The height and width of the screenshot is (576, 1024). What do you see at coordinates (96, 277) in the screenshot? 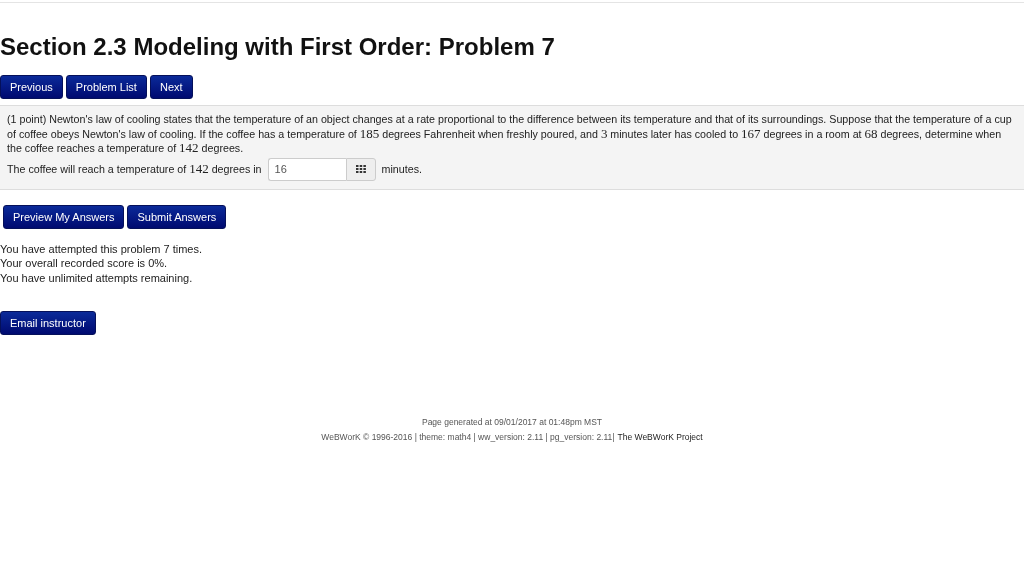
I see `attempt-message: You have unlimited attempts remaining.` at bounding box center [96, 277].